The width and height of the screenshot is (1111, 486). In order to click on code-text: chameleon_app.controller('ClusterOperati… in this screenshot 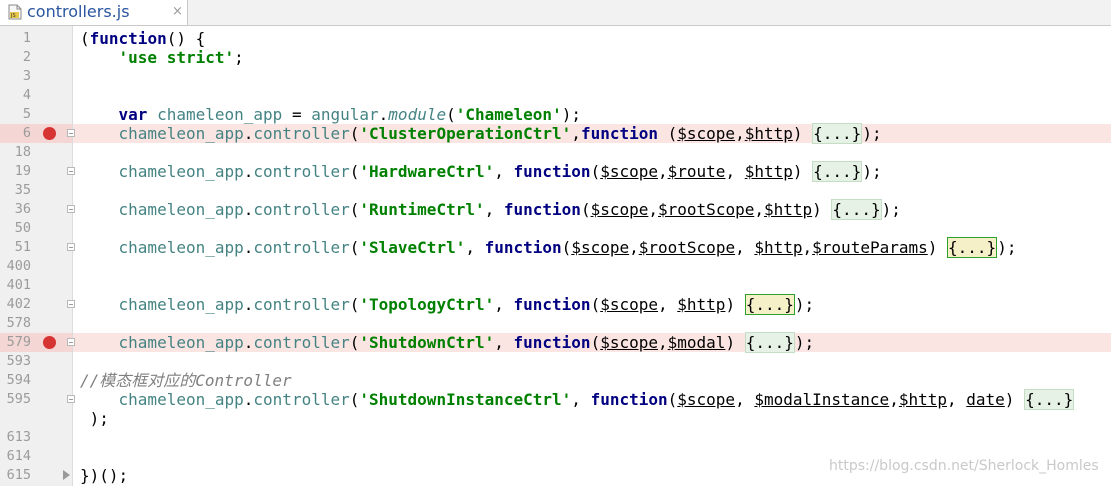, I will do `click(481, 133)`.